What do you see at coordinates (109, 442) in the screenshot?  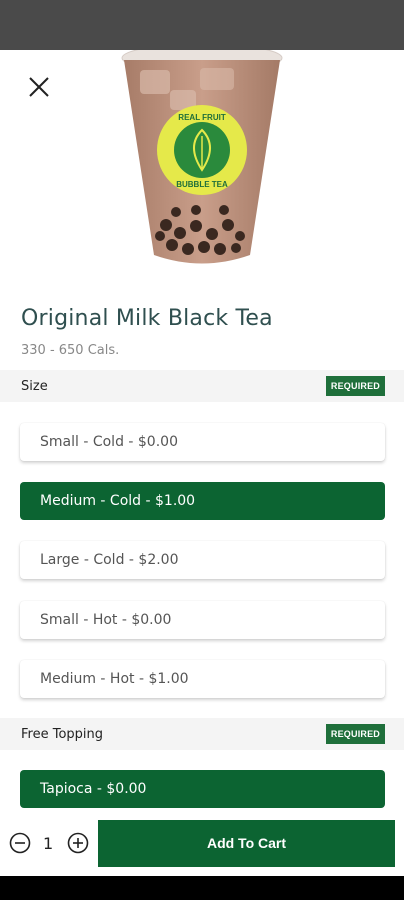 I see `option-label: Small - Cold - $0.00` at bounding box center [109, 442].